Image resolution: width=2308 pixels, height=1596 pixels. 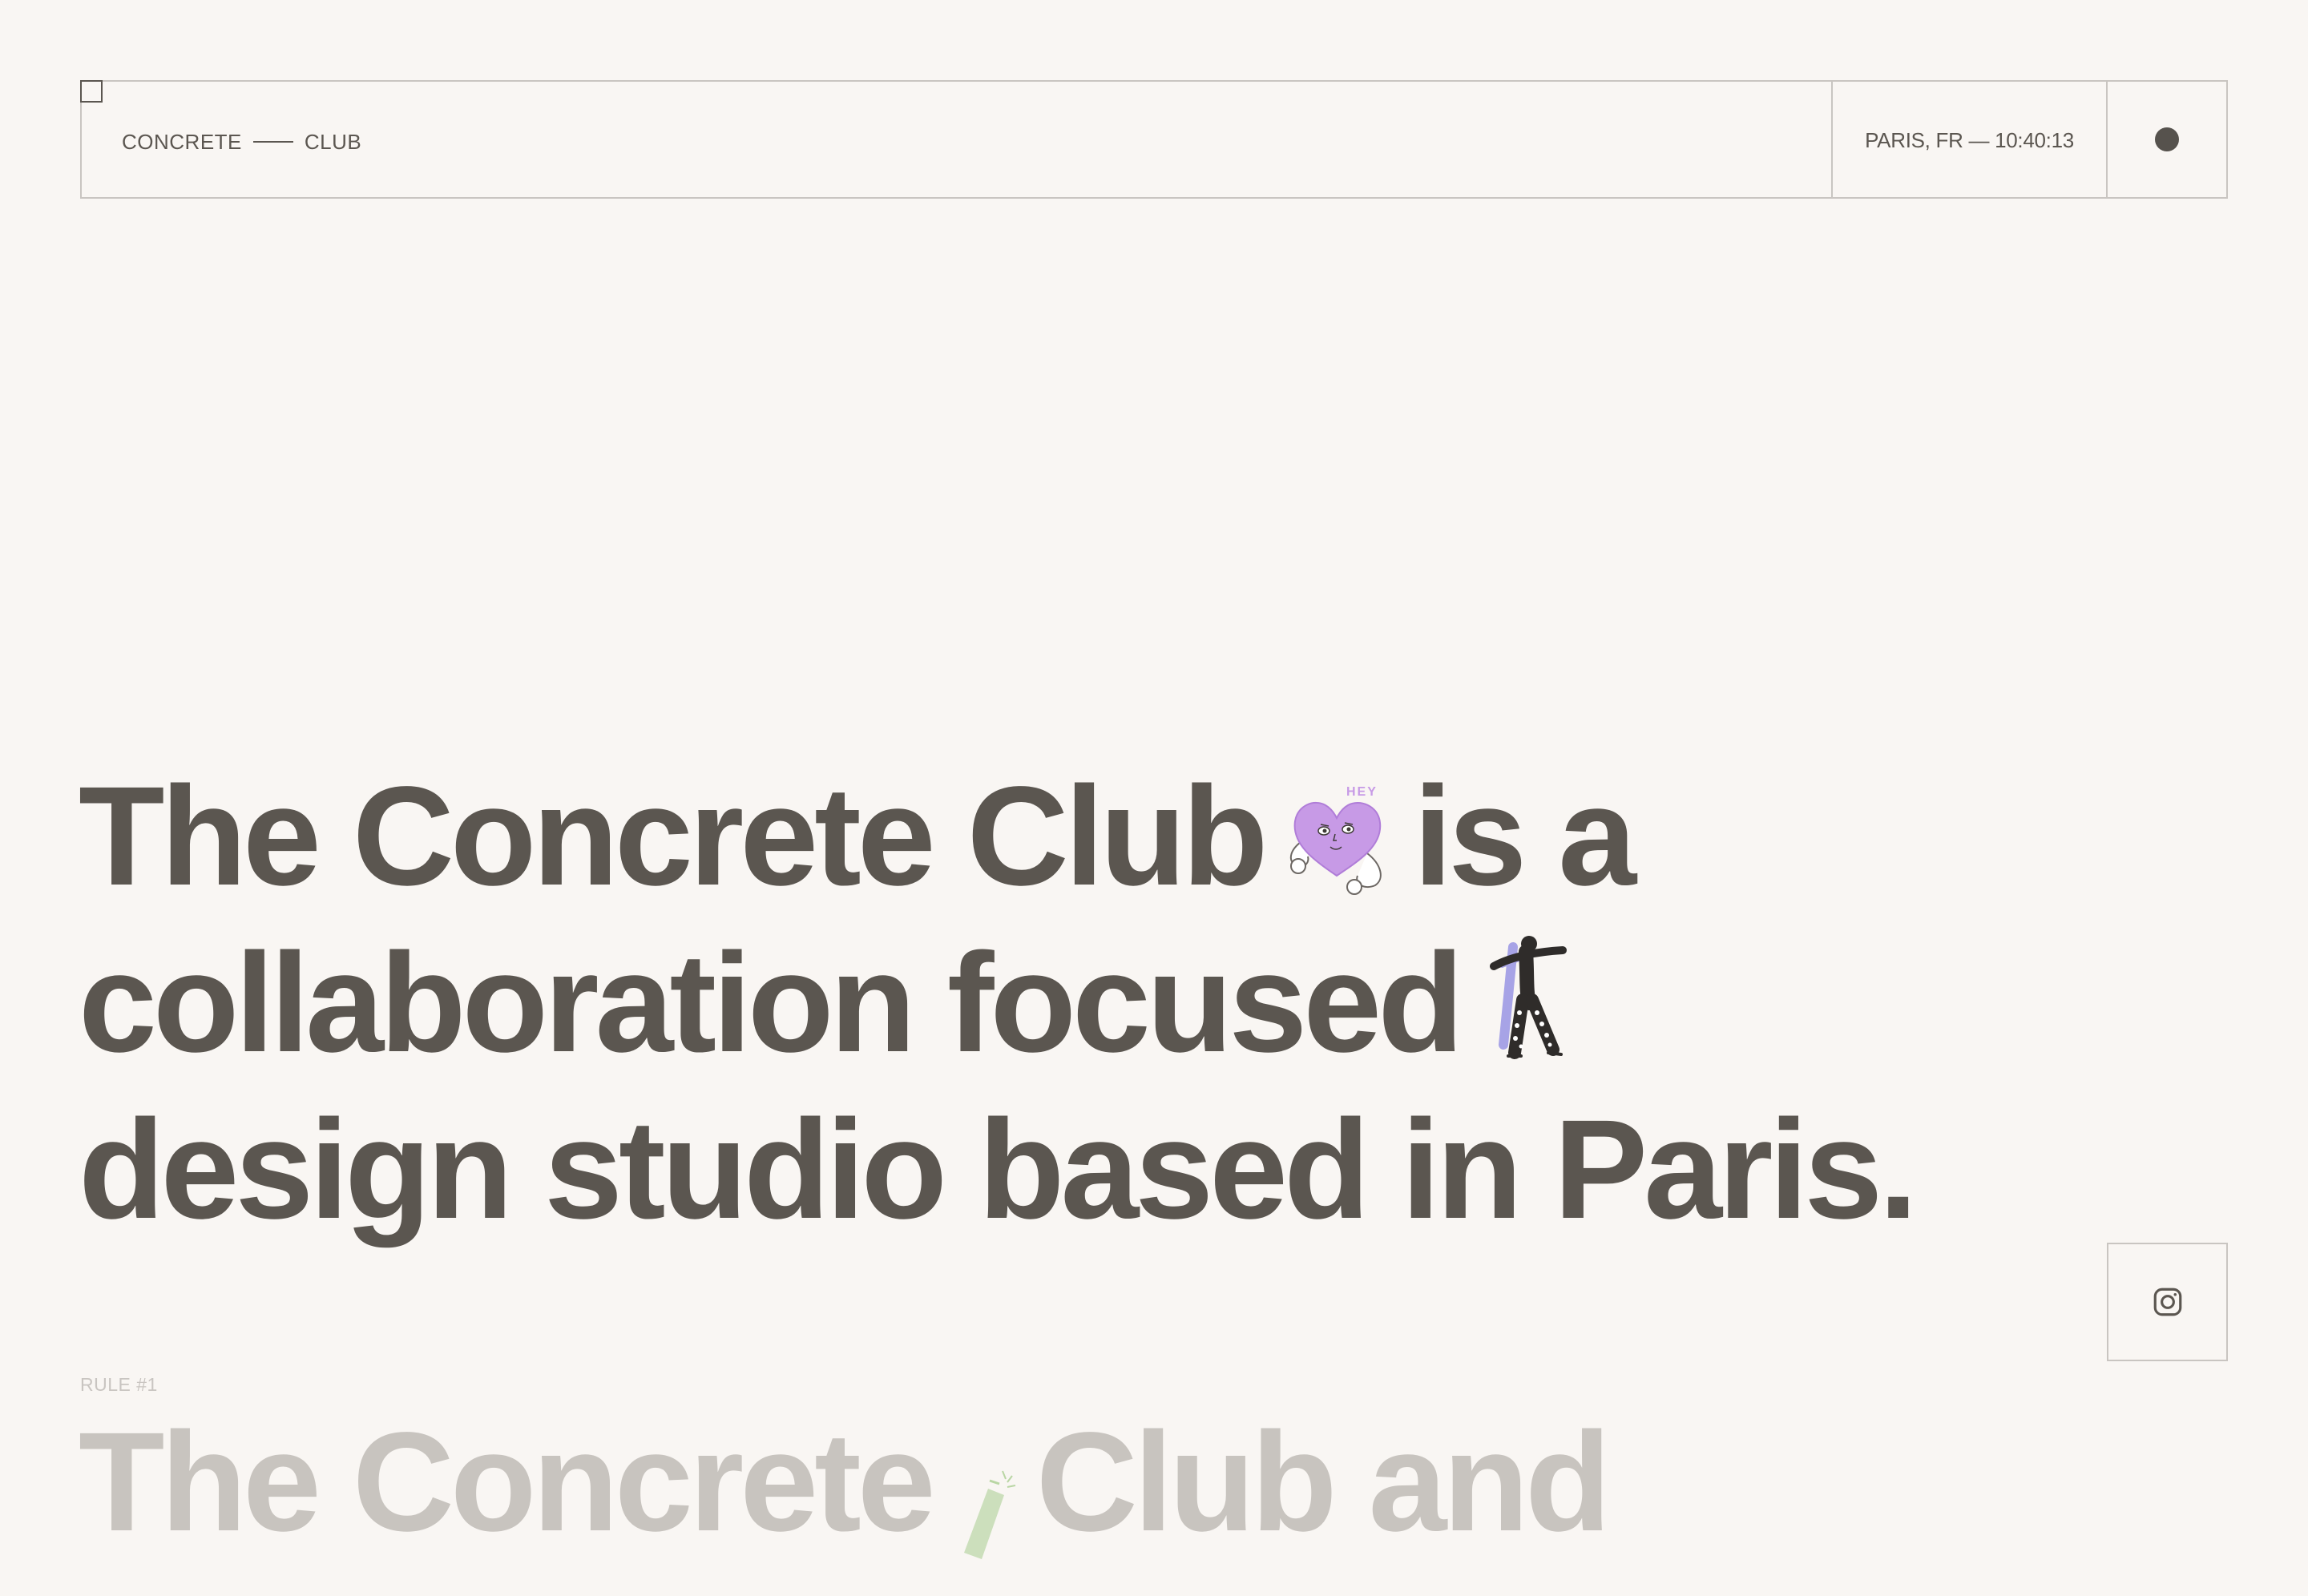 I want to click on location-clock: PARIS, FR — 10:40:13, so click(x=1968, y=139).